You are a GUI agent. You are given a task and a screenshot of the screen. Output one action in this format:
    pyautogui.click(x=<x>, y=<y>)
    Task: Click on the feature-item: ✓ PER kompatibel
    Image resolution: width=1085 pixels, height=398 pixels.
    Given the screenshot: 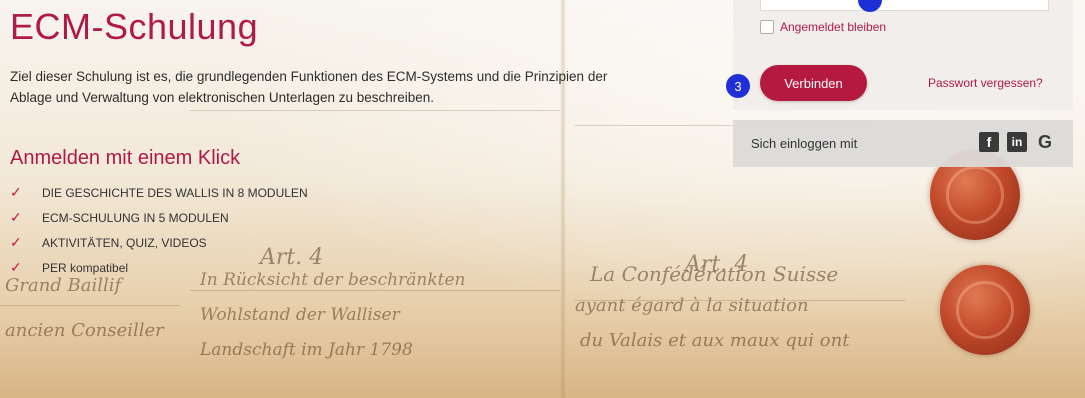 What is the action you would take?
    pyautogui.click(x=159, y=267)
    